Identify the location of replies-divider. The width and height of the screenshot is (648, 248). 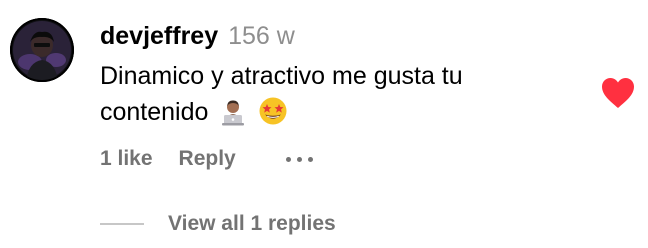
(122, 224).